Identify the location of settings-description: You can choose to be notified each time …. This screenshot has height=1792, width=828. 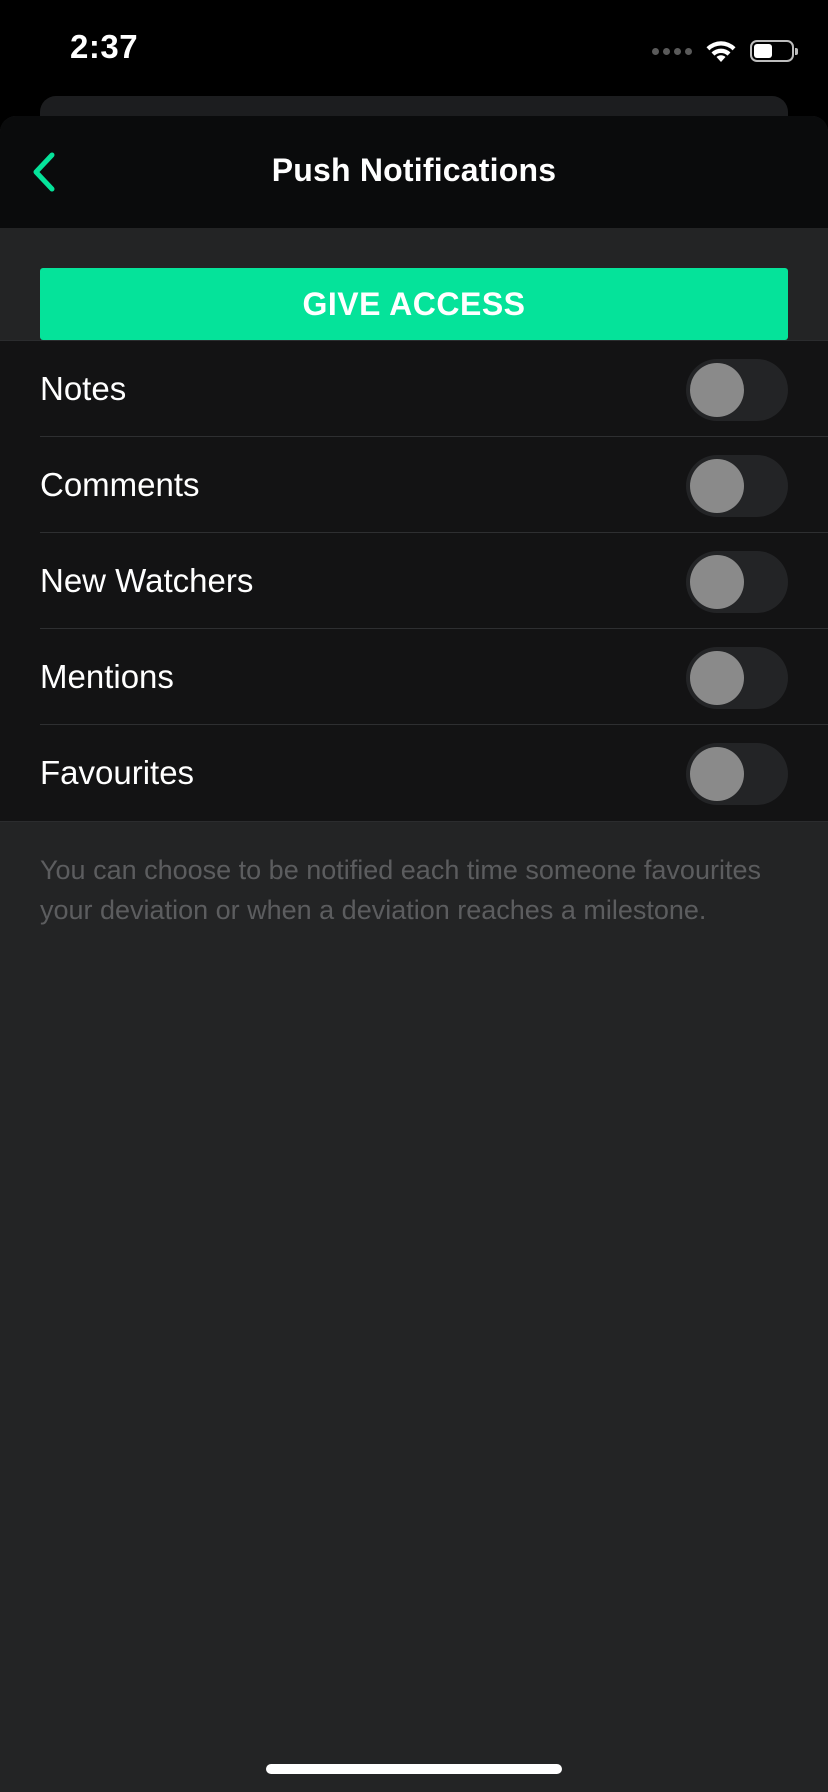
(400, 890).